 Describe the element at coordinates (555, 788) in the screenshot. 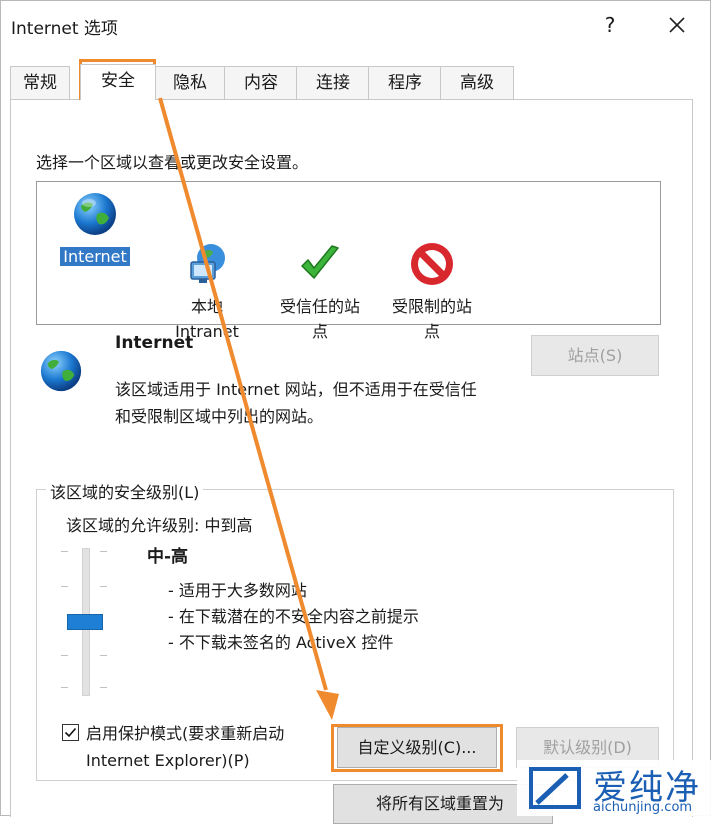

I see `watermark-logo-icon` at that location.